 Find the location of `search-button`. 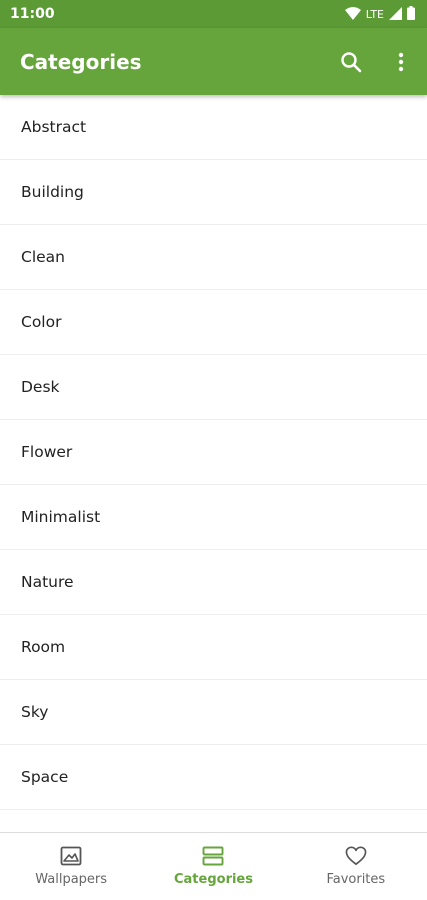

search-button is located at coordinates (351, 62).